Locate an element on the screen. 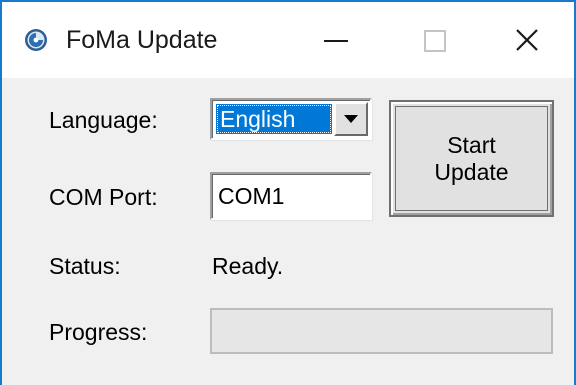 The image size is (576, 385). foma-app-icon is located at coordinates (36, 40).